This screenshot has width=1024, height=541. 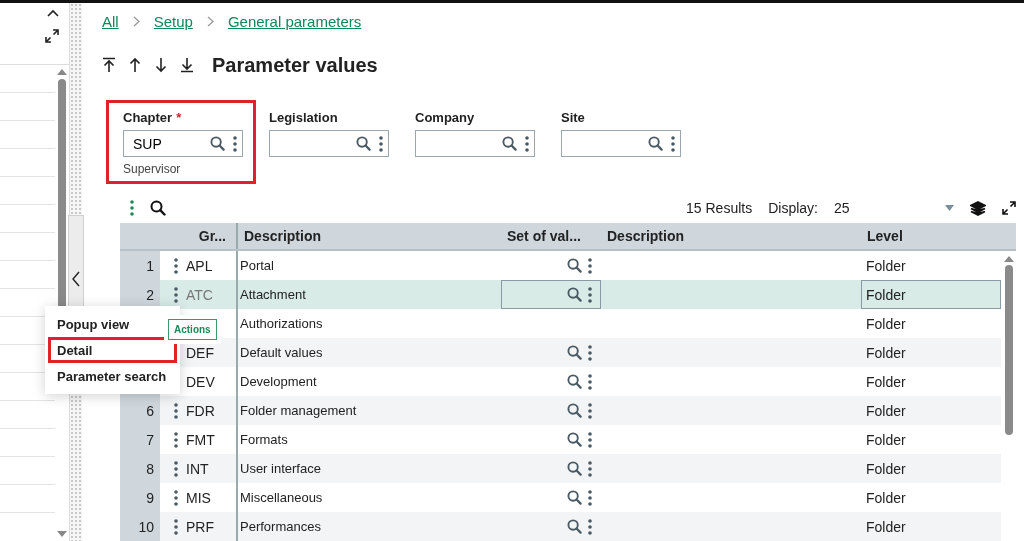 I want to click on results-count: 15 Results, so click(x=719, y=208).